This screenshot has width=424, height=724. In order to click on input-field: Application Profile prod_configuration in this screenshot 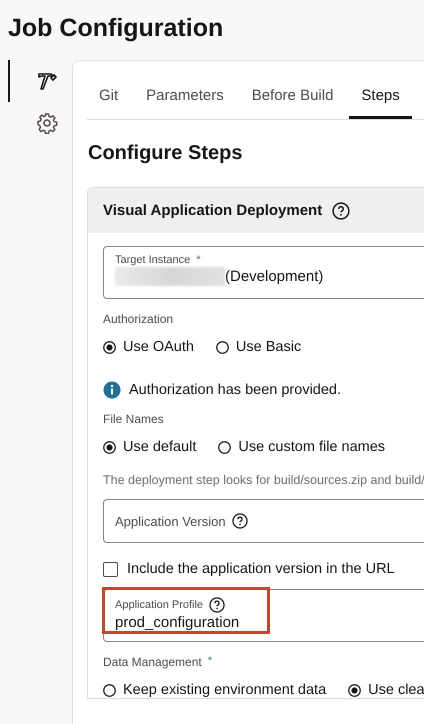, I will do `click(263, 615)`.